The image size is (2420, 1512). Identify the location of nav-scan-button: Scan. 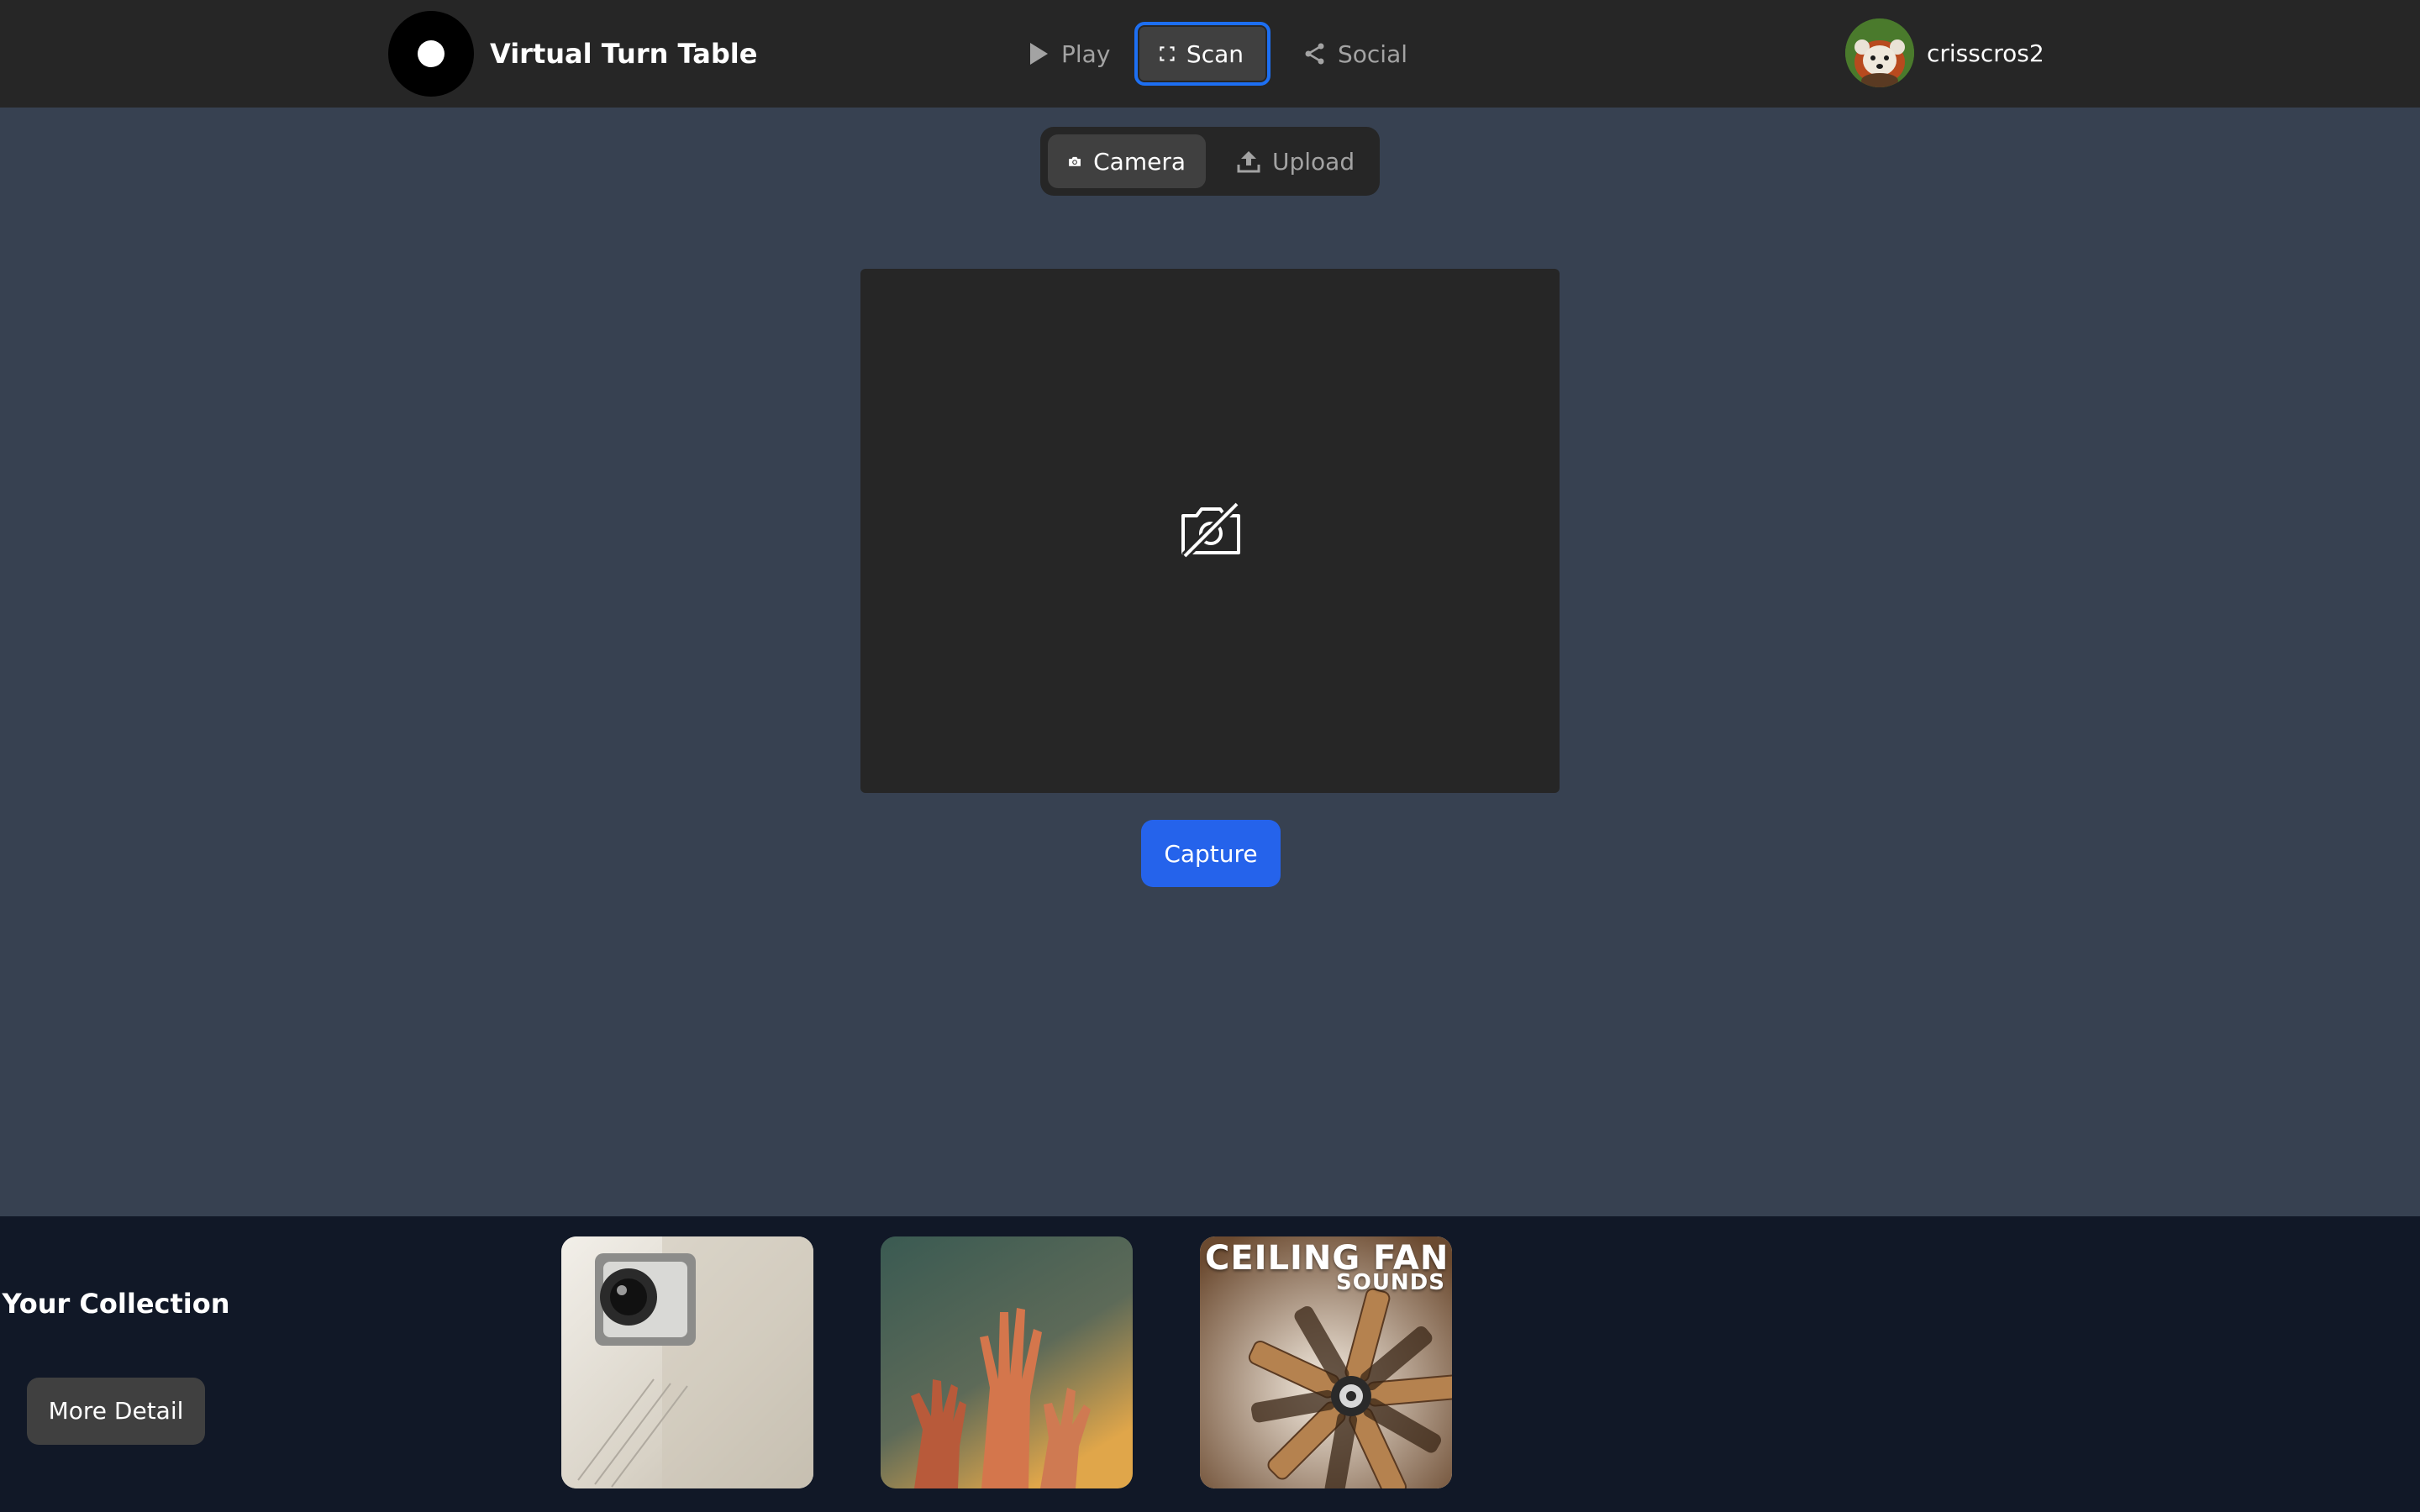
(1202, 54).